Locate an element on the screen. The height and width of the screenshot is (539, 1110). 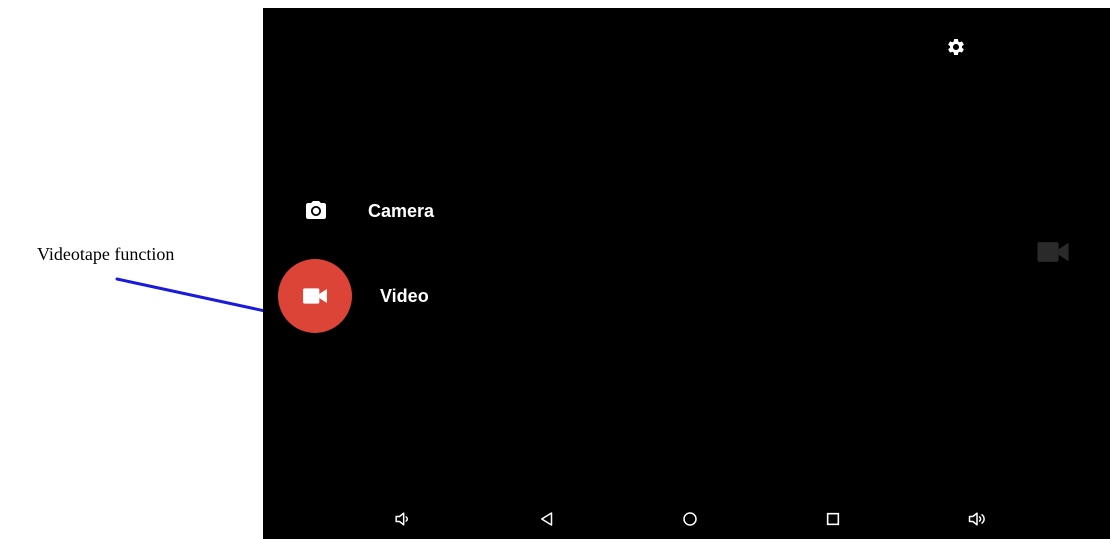
home-button is located at coordinates (690, 519).